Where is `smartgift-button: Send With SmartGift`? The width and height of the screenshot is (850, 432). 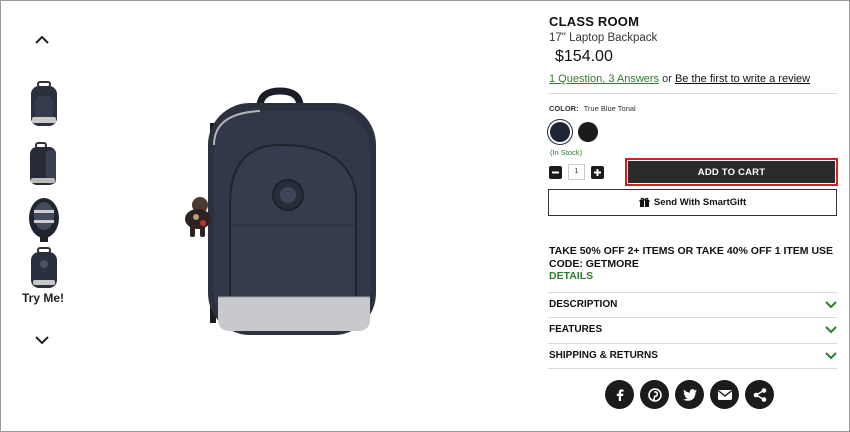 smartgift-button: Send With SmartGift is located at coordinates (692, 202).